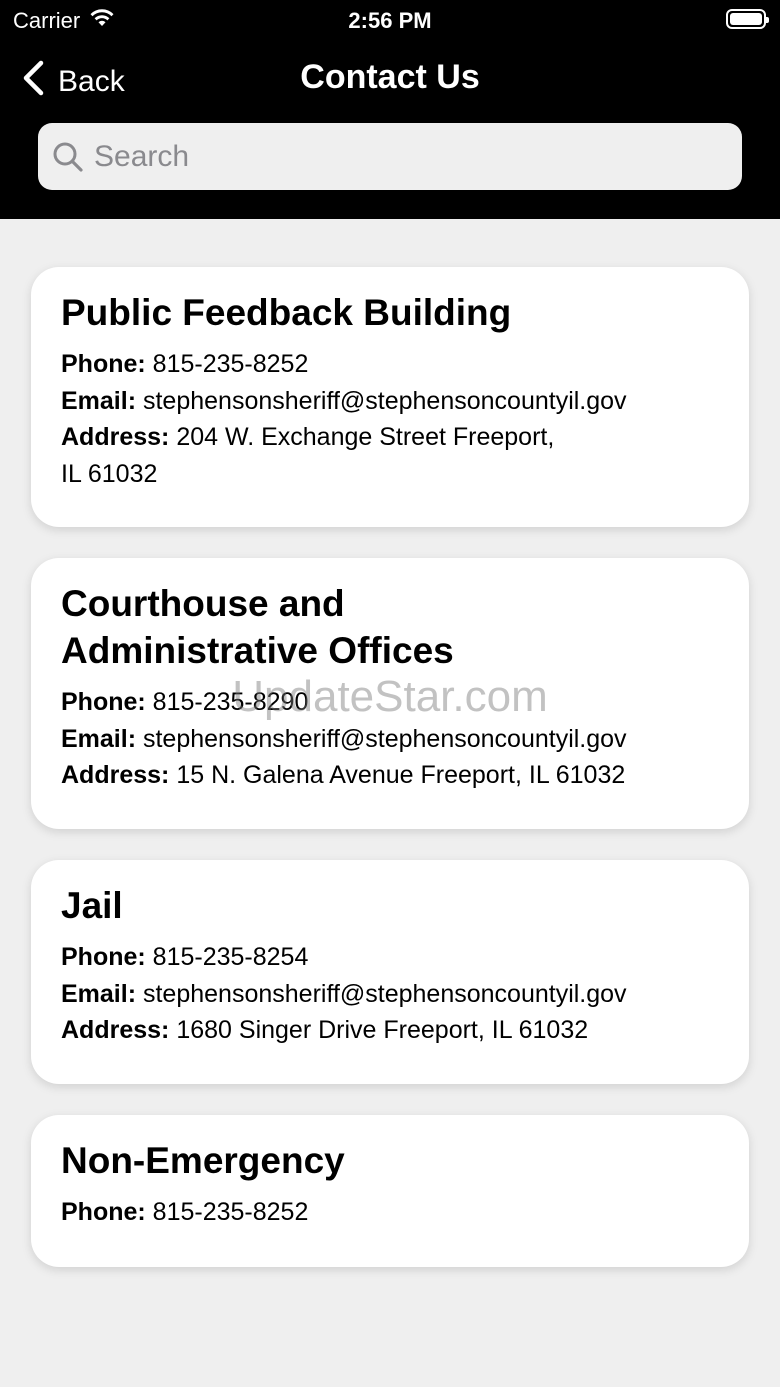  I want to click on status-right, so click(747, 19).